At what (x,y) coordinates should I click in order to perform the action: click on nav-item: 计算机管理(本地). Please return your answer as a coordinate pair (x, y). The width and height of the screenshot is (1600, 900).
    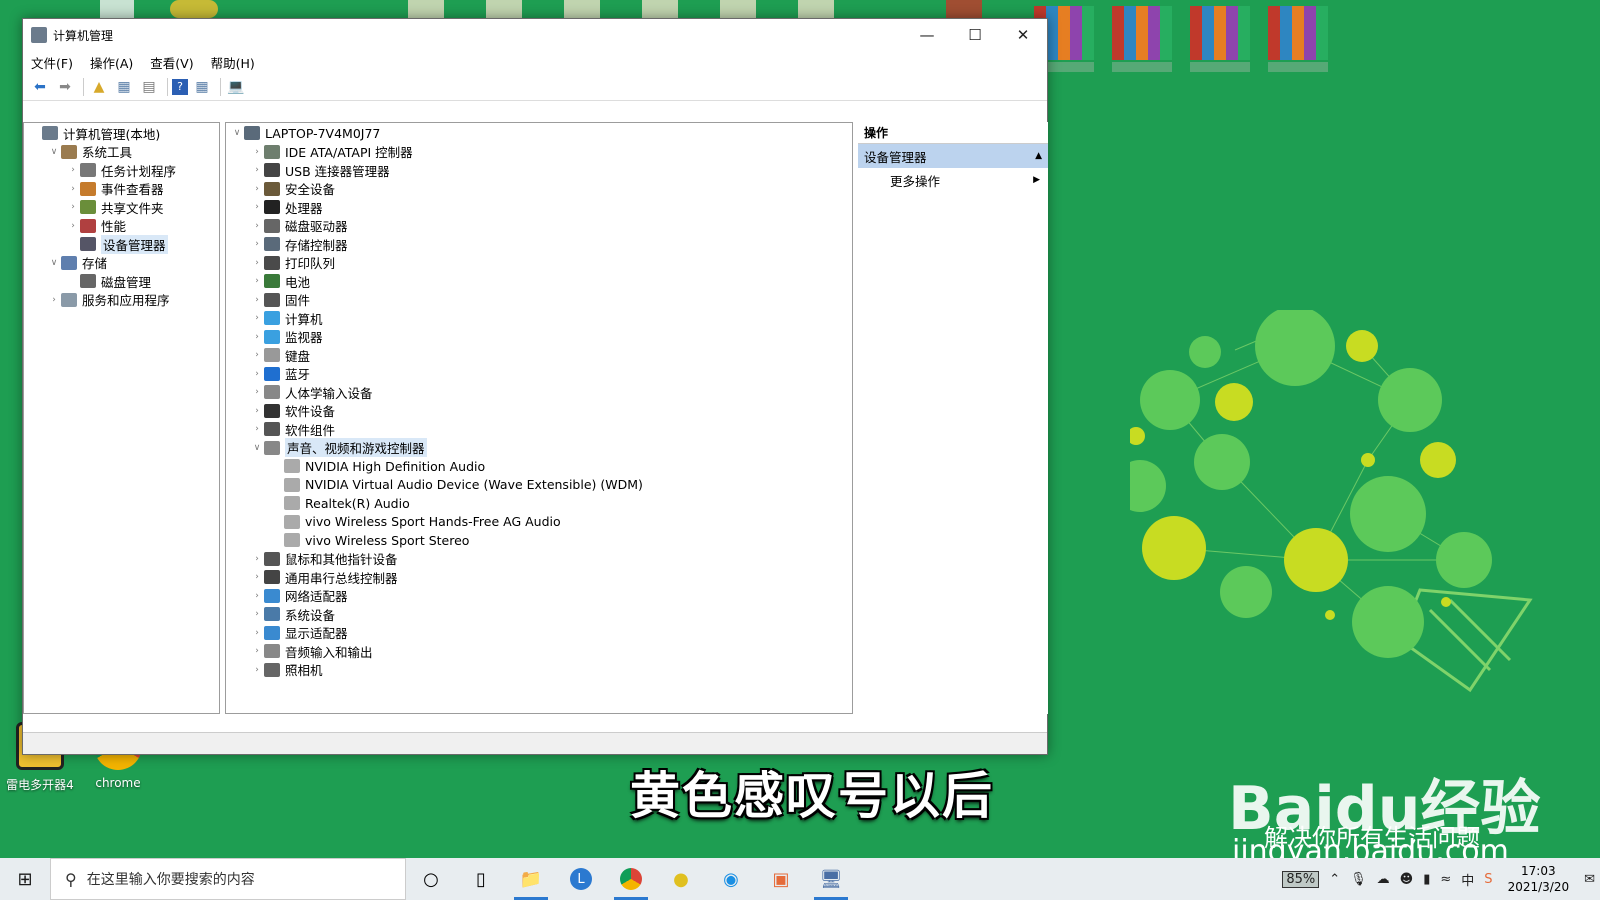
    Looking at the image, I should click on (121, 133).